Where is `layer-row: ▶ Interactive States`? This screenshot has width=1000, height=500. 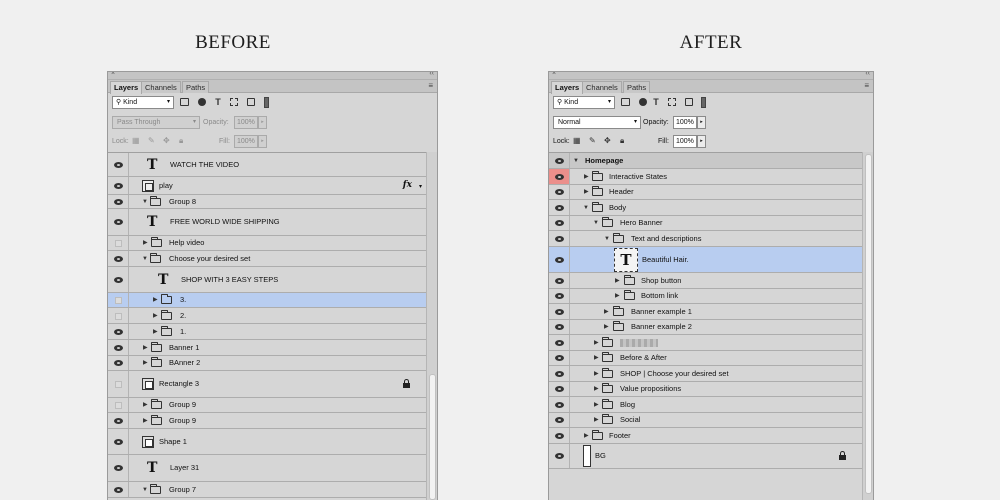 layer-row: ▶ Interactive States is located at coordinates (705, 177).